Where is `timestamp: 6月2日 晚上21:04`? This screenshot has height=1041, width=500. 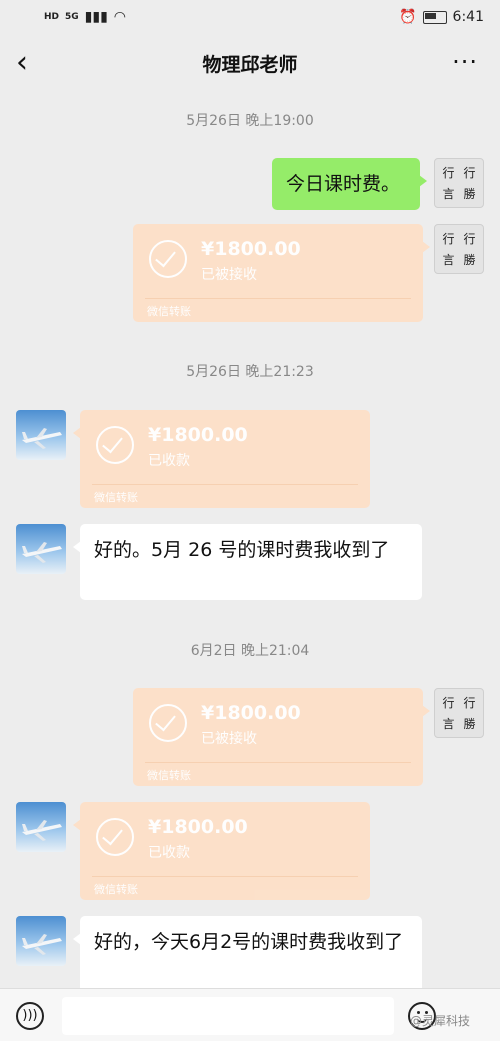
timestamp: 6月2日 晚上21:04 is located at coordinates (250, 651).